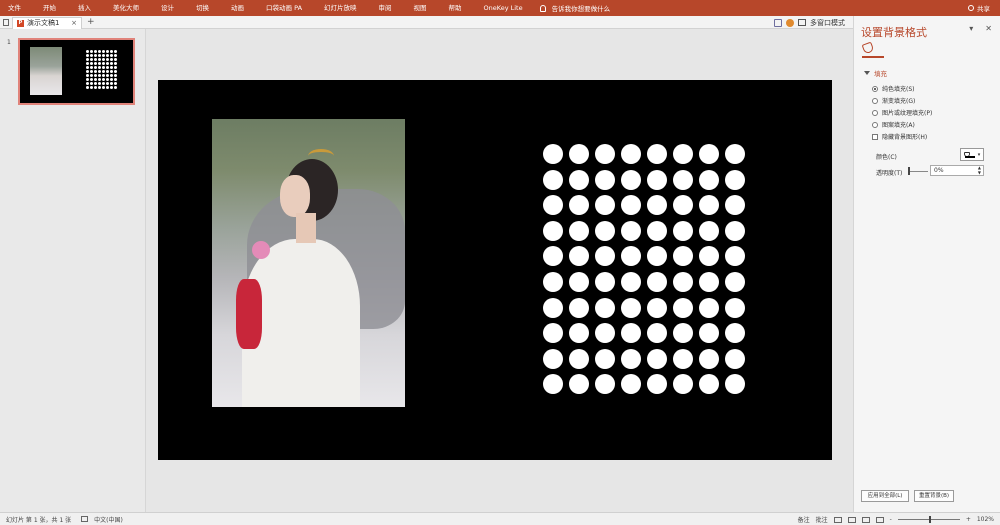  Describe the element at coordinates (875, 136) in the screenshot. I see `hide-background-checkbox` at that location.